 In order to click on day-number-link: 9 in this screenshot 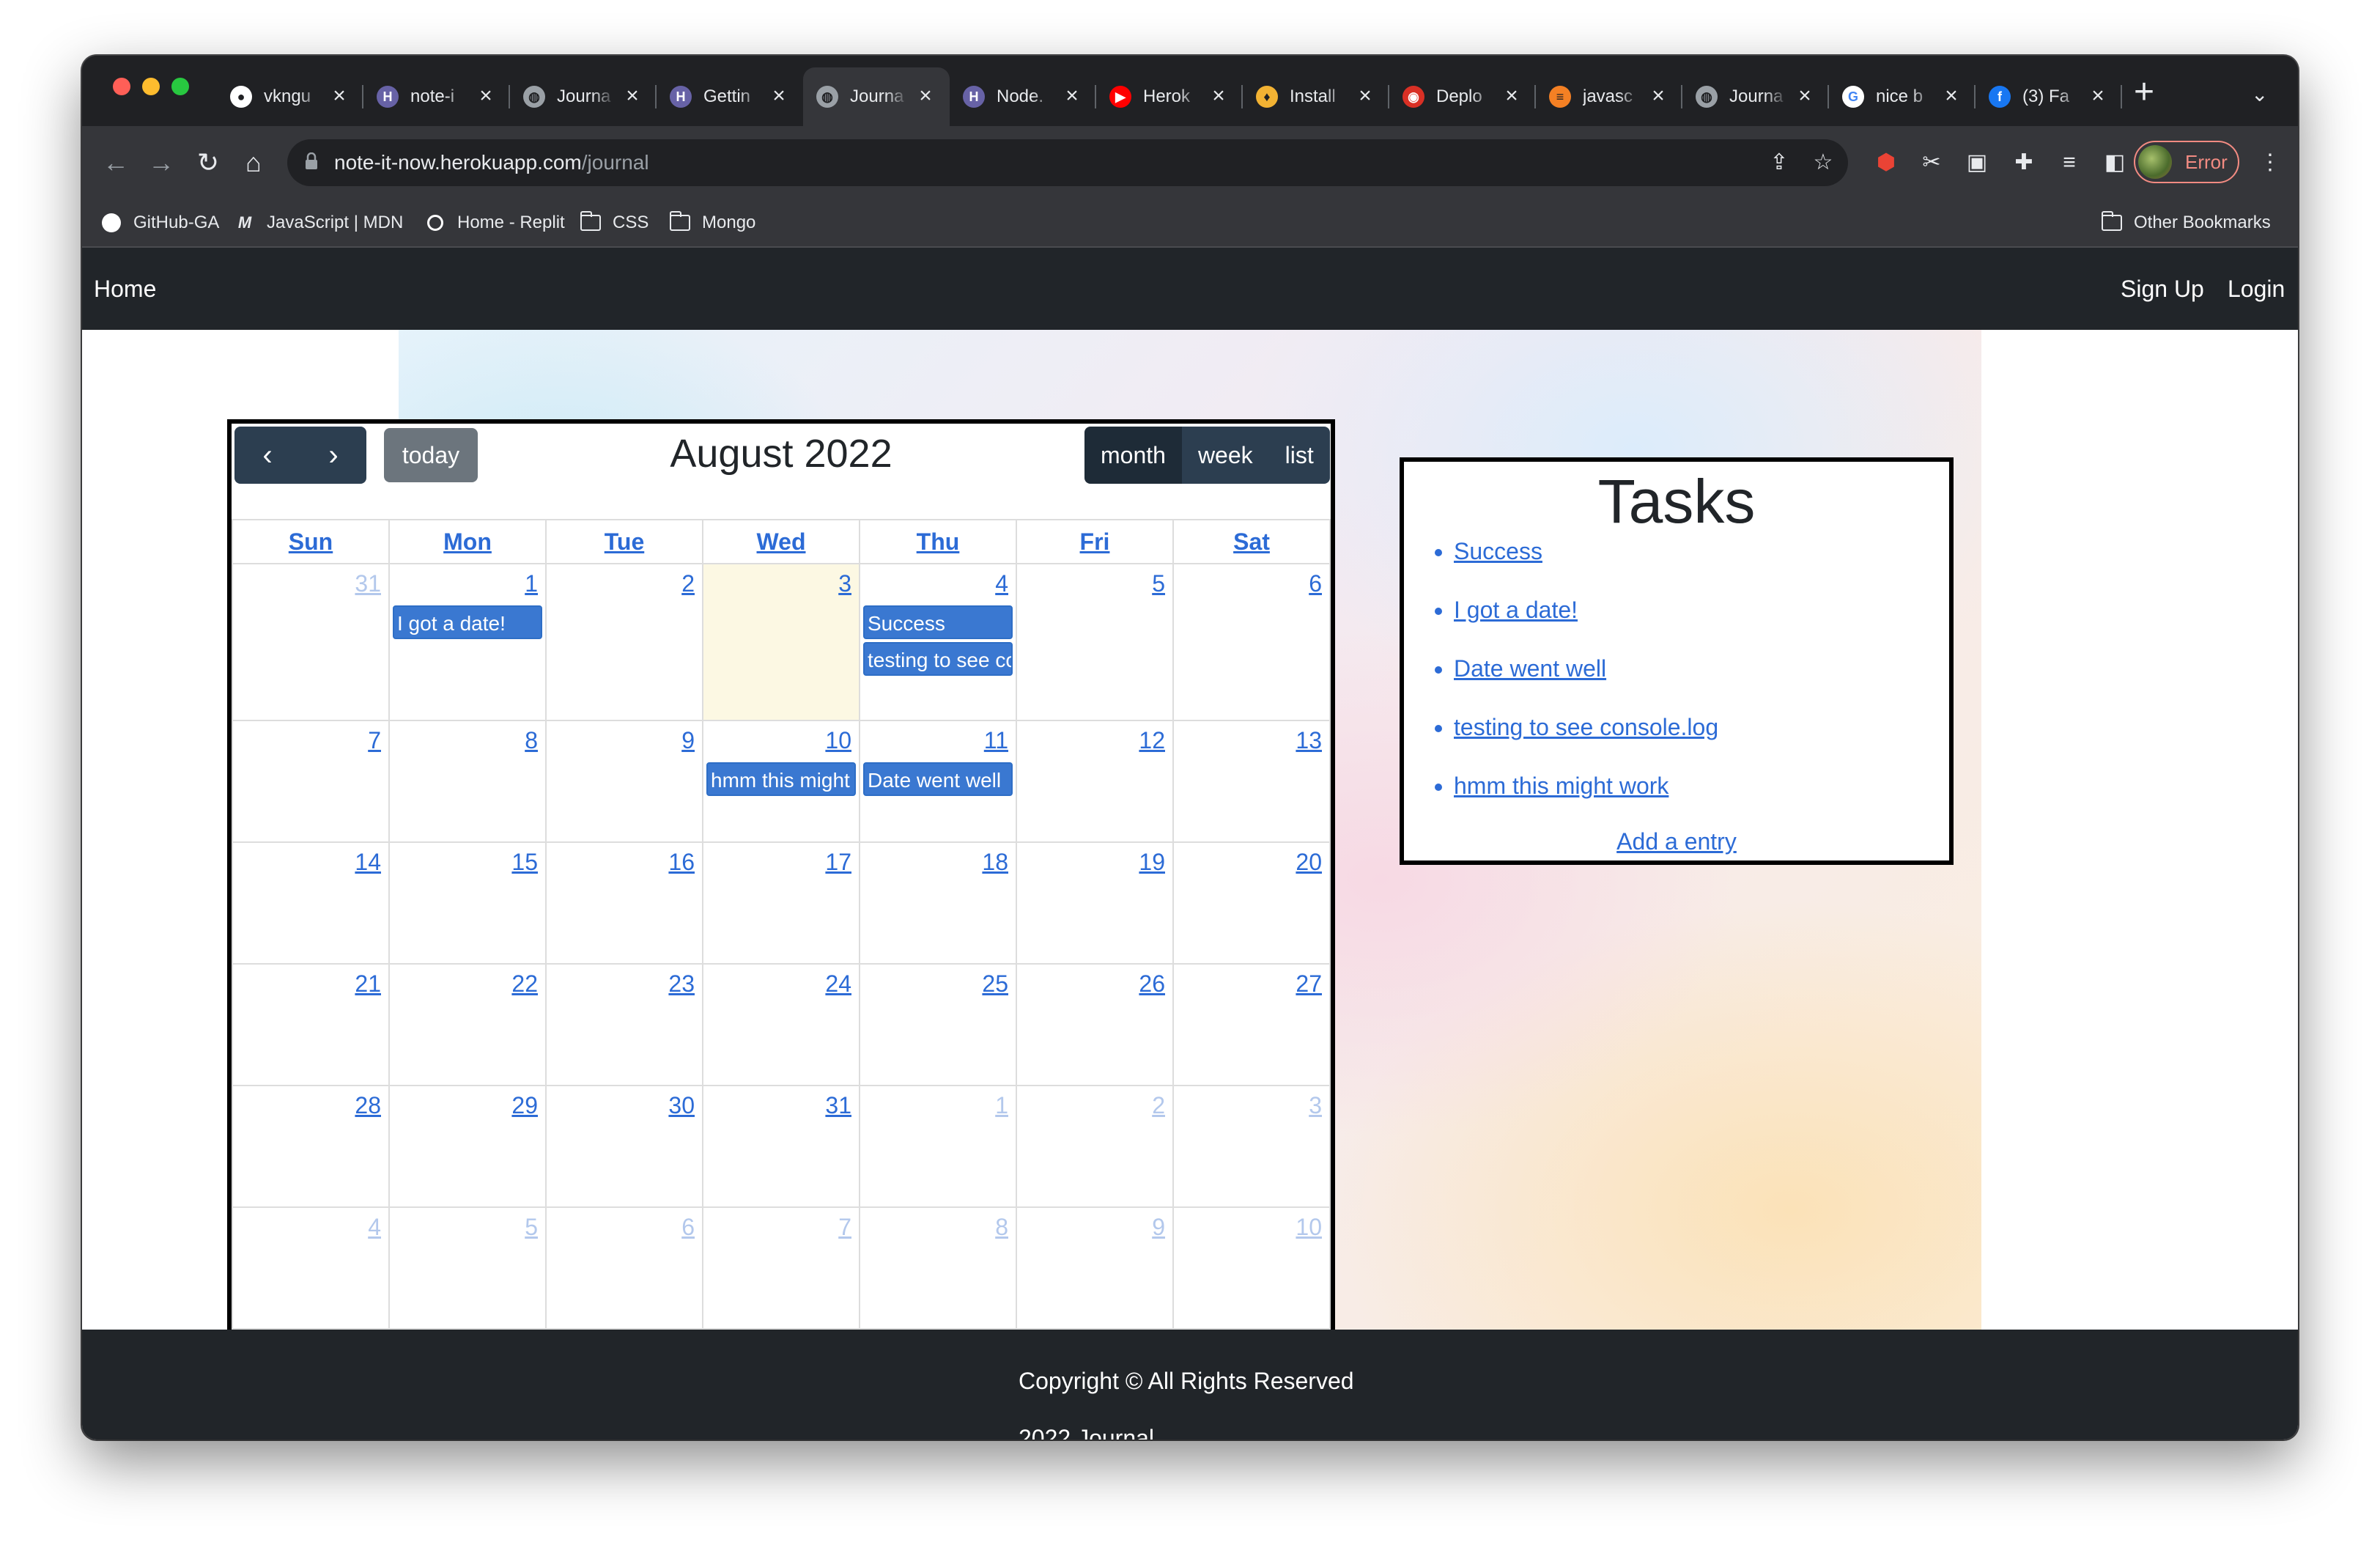, I will do `click(1158, 1227)`.